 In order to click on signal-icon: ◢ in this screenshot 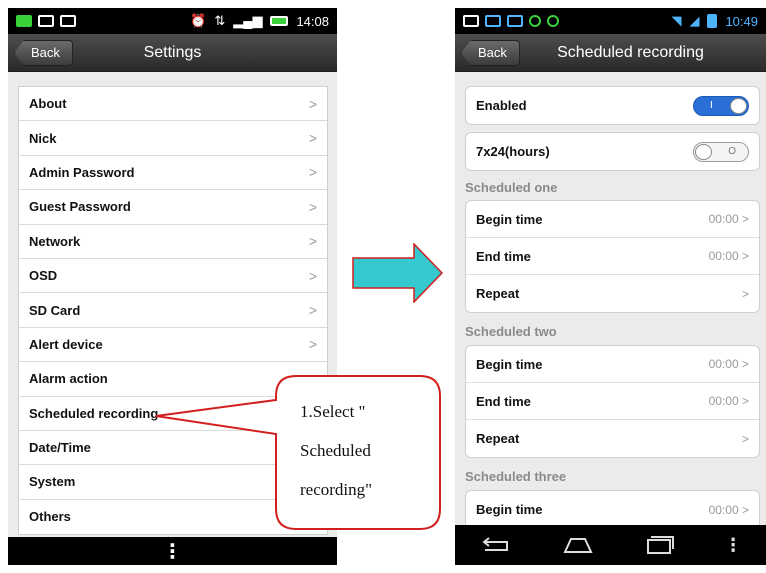, I will do `click(694, 20)`.